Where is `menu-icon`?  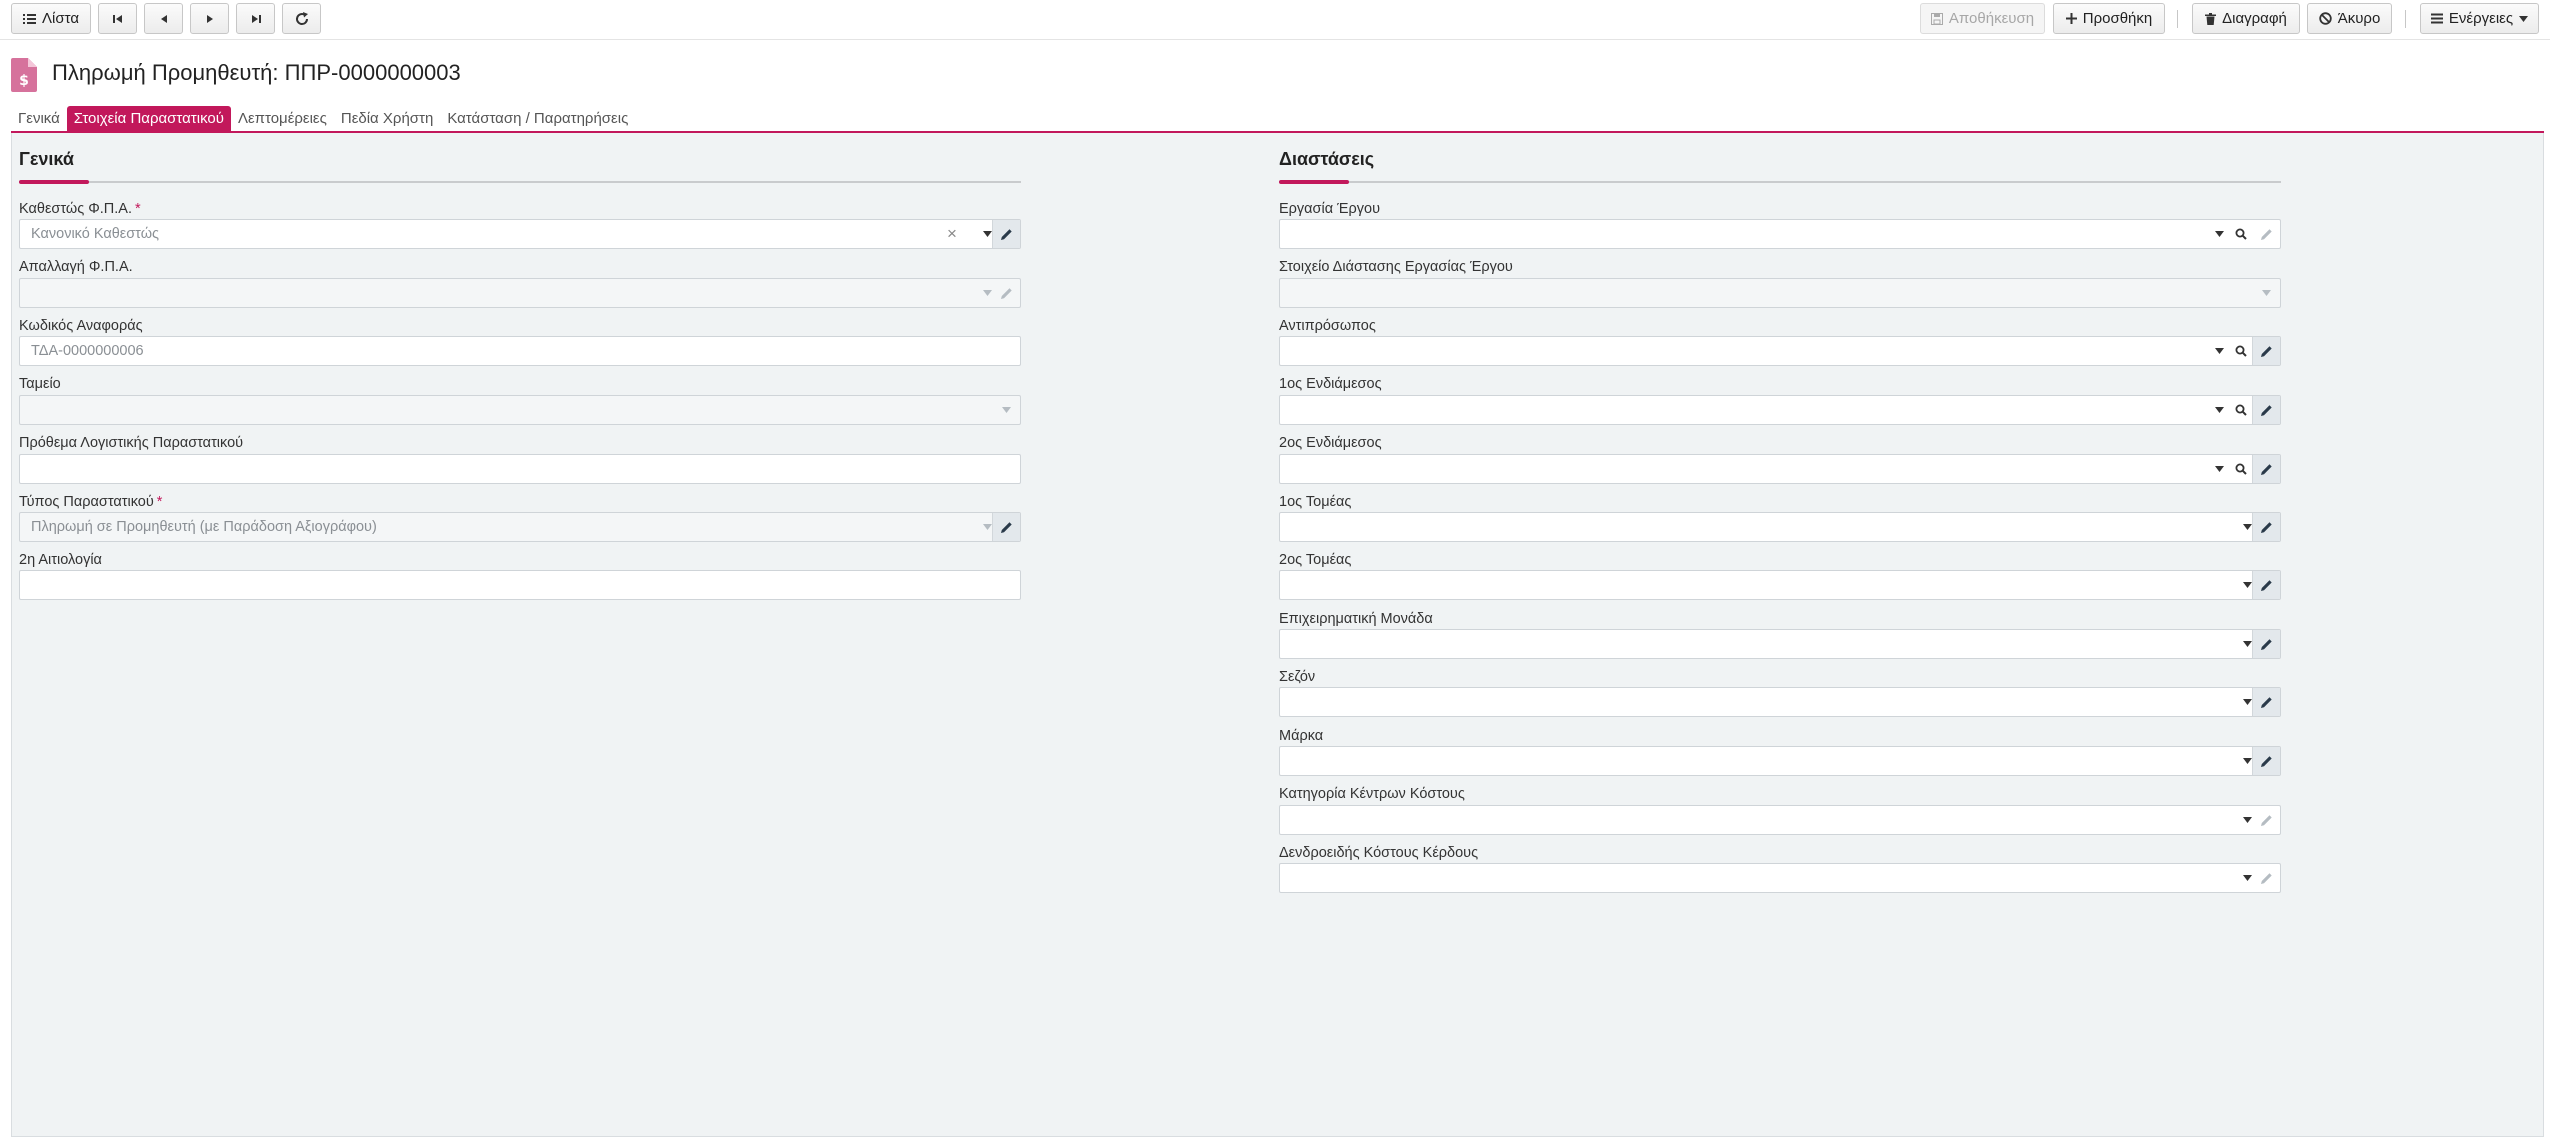
menu-icon is located at coordinates (2436, 18).